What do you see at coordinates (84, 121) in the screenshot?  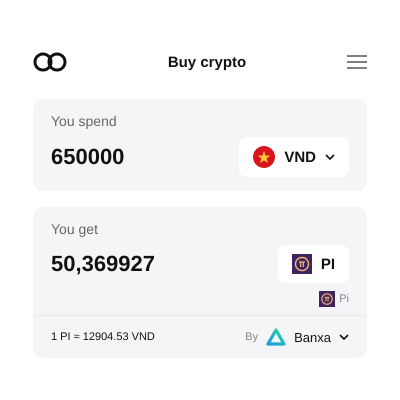 I see `field-label: You spend` at bounding box center [84, 121].